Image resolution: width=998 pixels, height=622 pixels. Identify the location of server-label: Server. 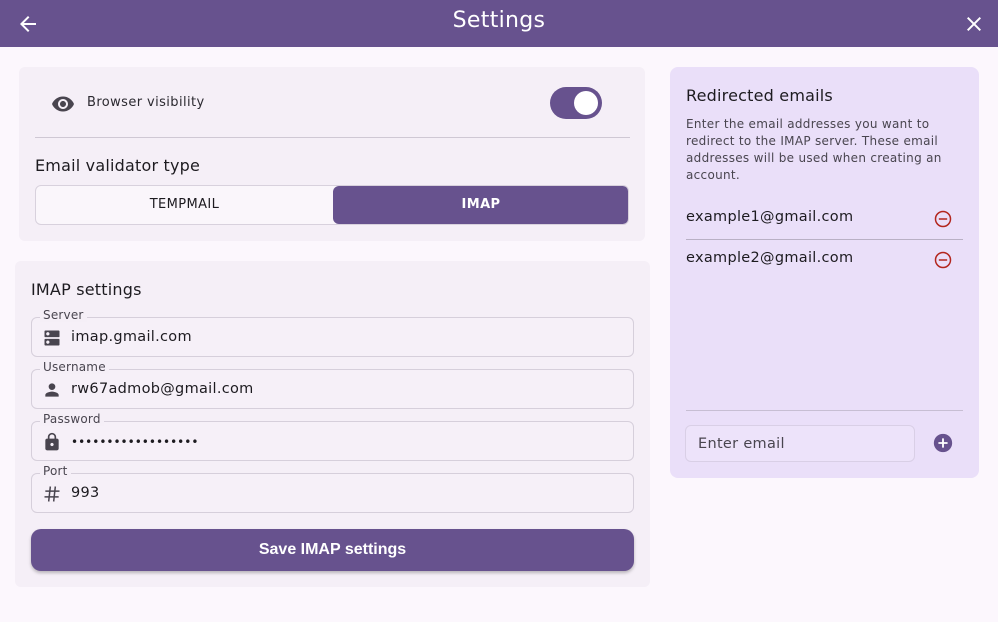
(63, 315).